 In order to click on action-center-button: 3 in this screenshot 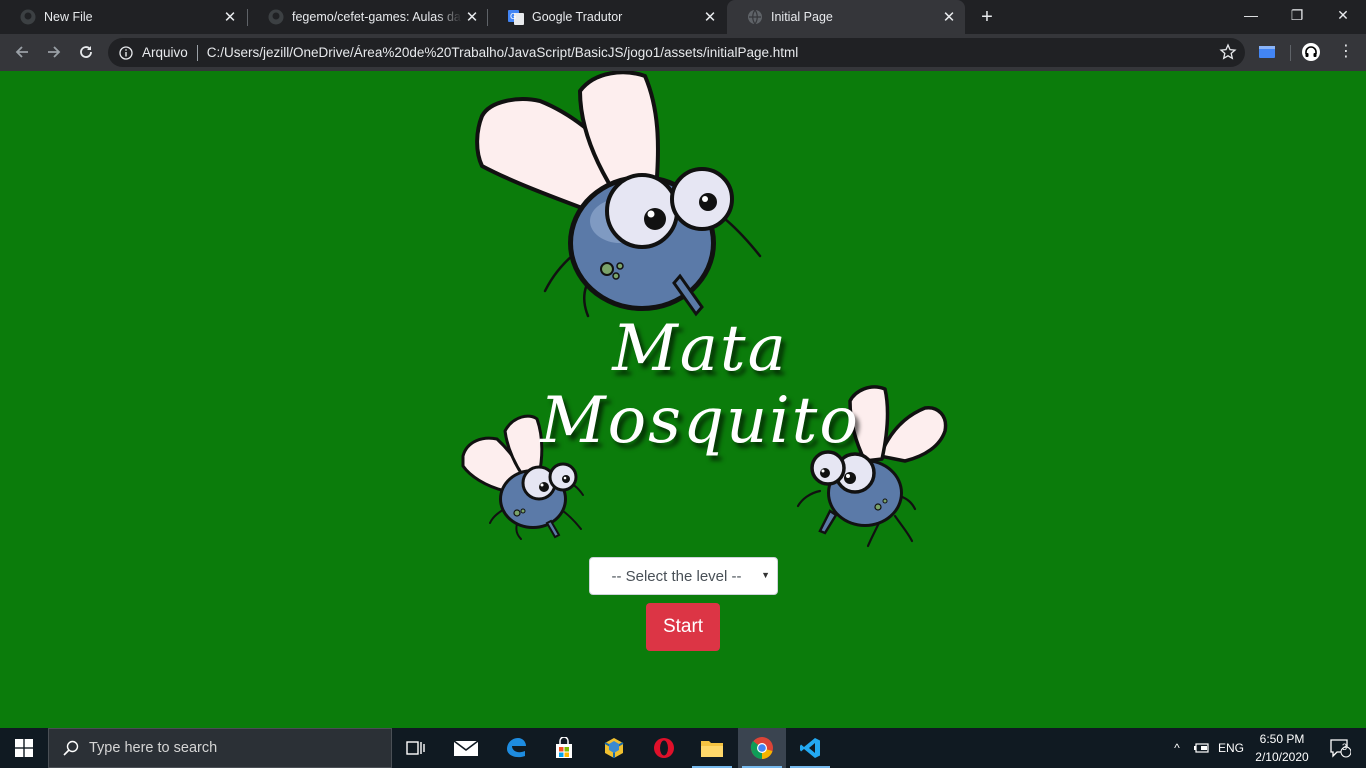, I will do `click(1340, 748)`.